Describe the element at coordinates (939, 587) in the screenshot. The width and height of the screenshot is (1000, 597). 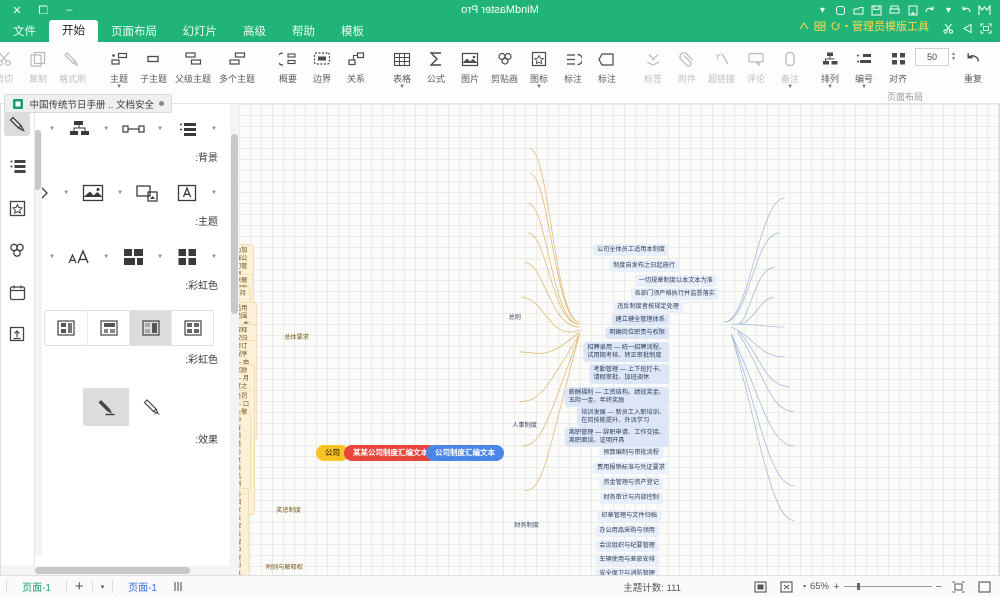
I see `zoom-out-button: −` at that location.